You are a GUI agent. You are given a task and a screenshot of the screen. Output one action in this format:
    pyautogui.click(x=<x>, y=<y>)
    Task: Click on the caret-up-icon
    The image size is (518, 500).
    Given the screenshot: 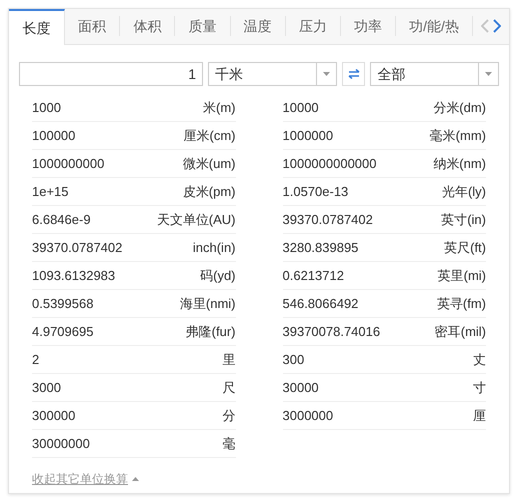 What is the action you would take?
    pyautogui.click(x=135, y=479)
    